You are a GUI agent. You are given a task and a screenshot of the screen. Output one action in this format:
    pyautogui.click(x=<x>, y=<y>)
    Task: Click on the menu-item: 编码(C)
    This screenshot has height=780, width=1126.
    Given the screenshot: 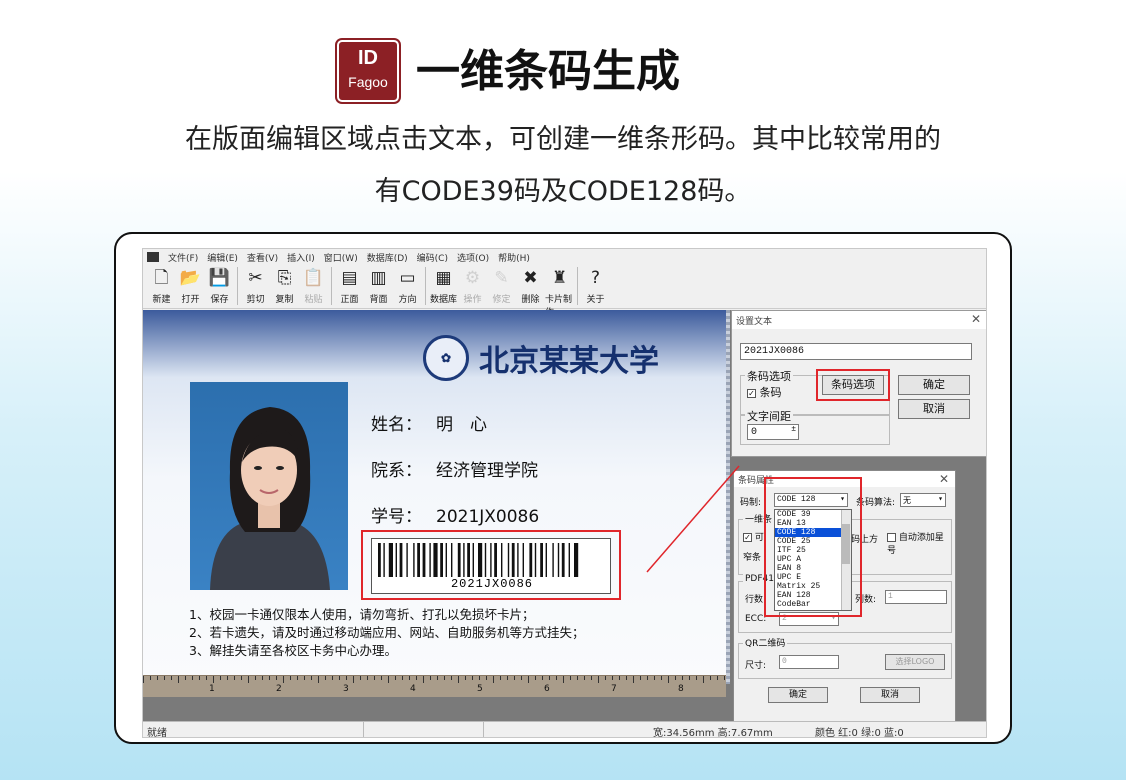 What is the action you would take?
    pyautogui.click(x=432, y=257)
    